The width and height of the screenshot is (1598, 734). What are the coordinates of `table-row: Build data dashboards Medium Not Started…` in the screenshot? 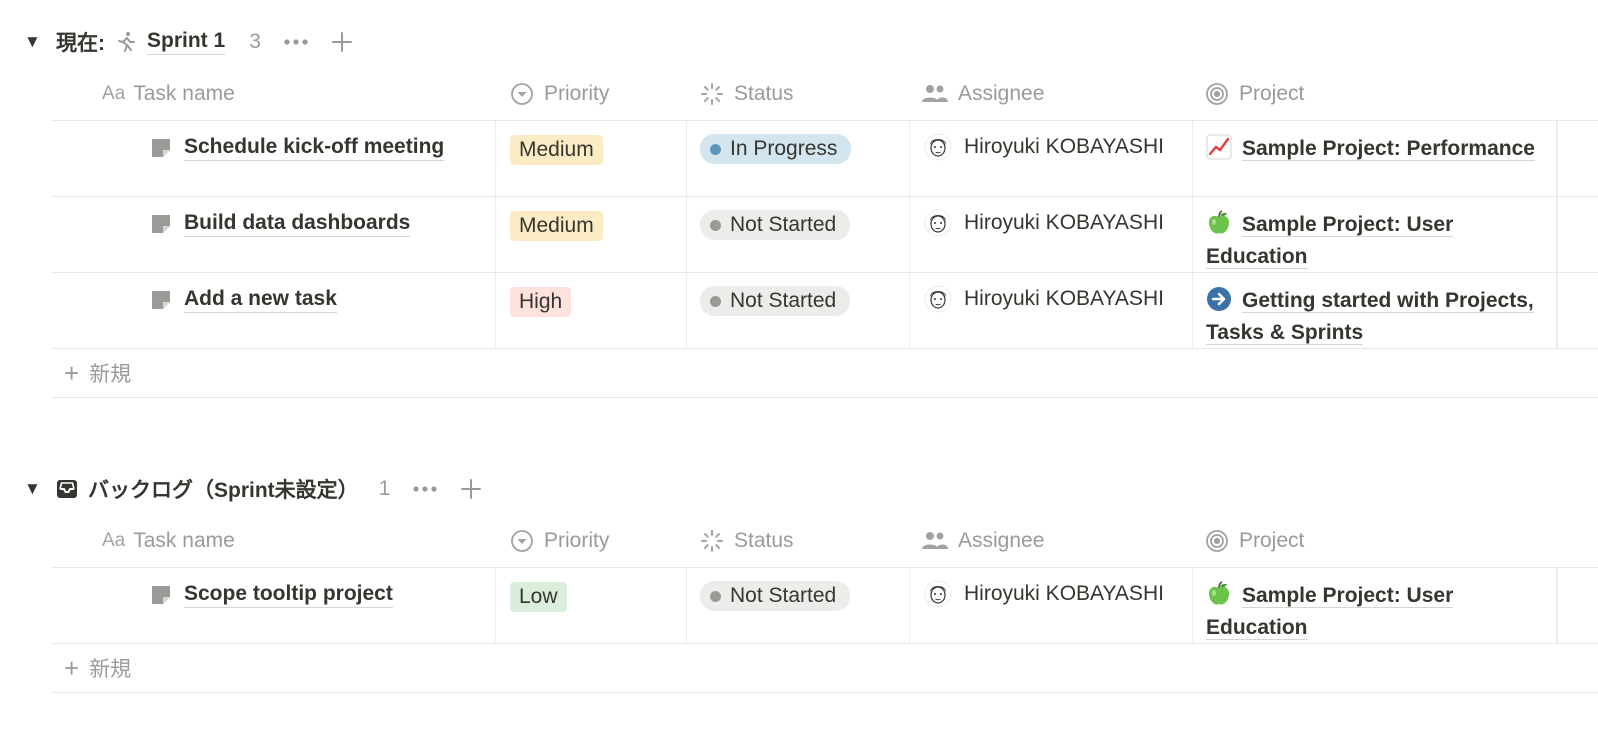 It's located at (825, 235).